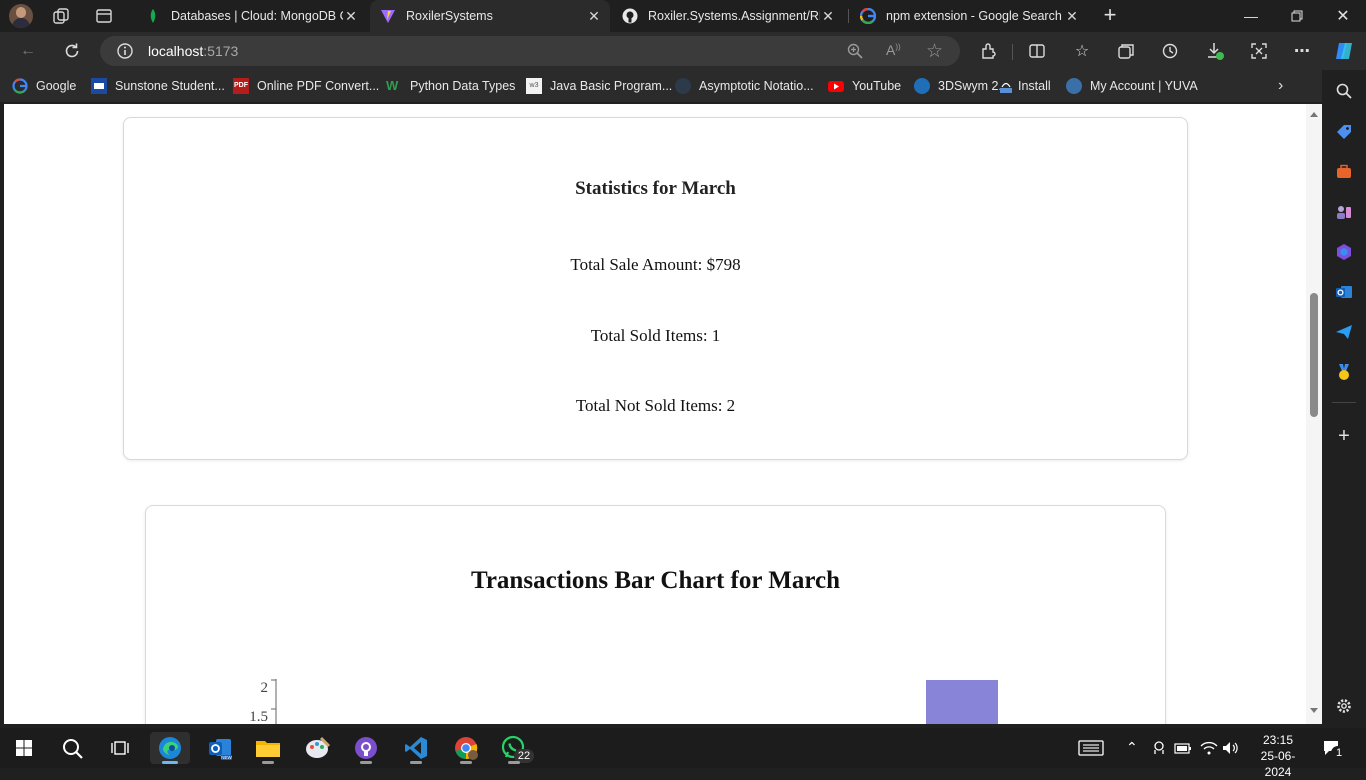  I want to click on tools-briefcase-icon, so click(1344, 172).